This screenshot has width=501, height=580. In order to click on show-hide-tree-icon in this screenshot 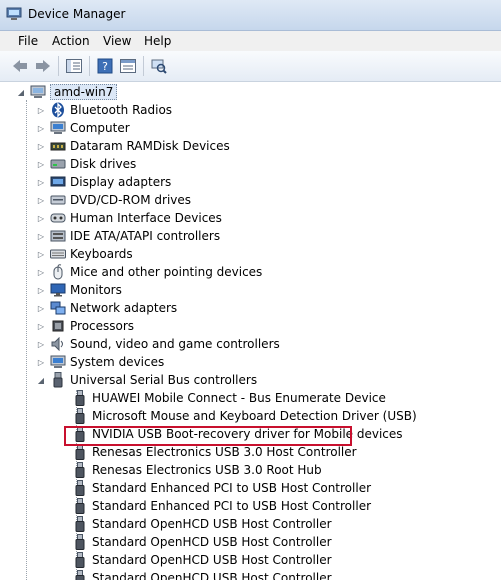, I will do `click(74, 66)`.